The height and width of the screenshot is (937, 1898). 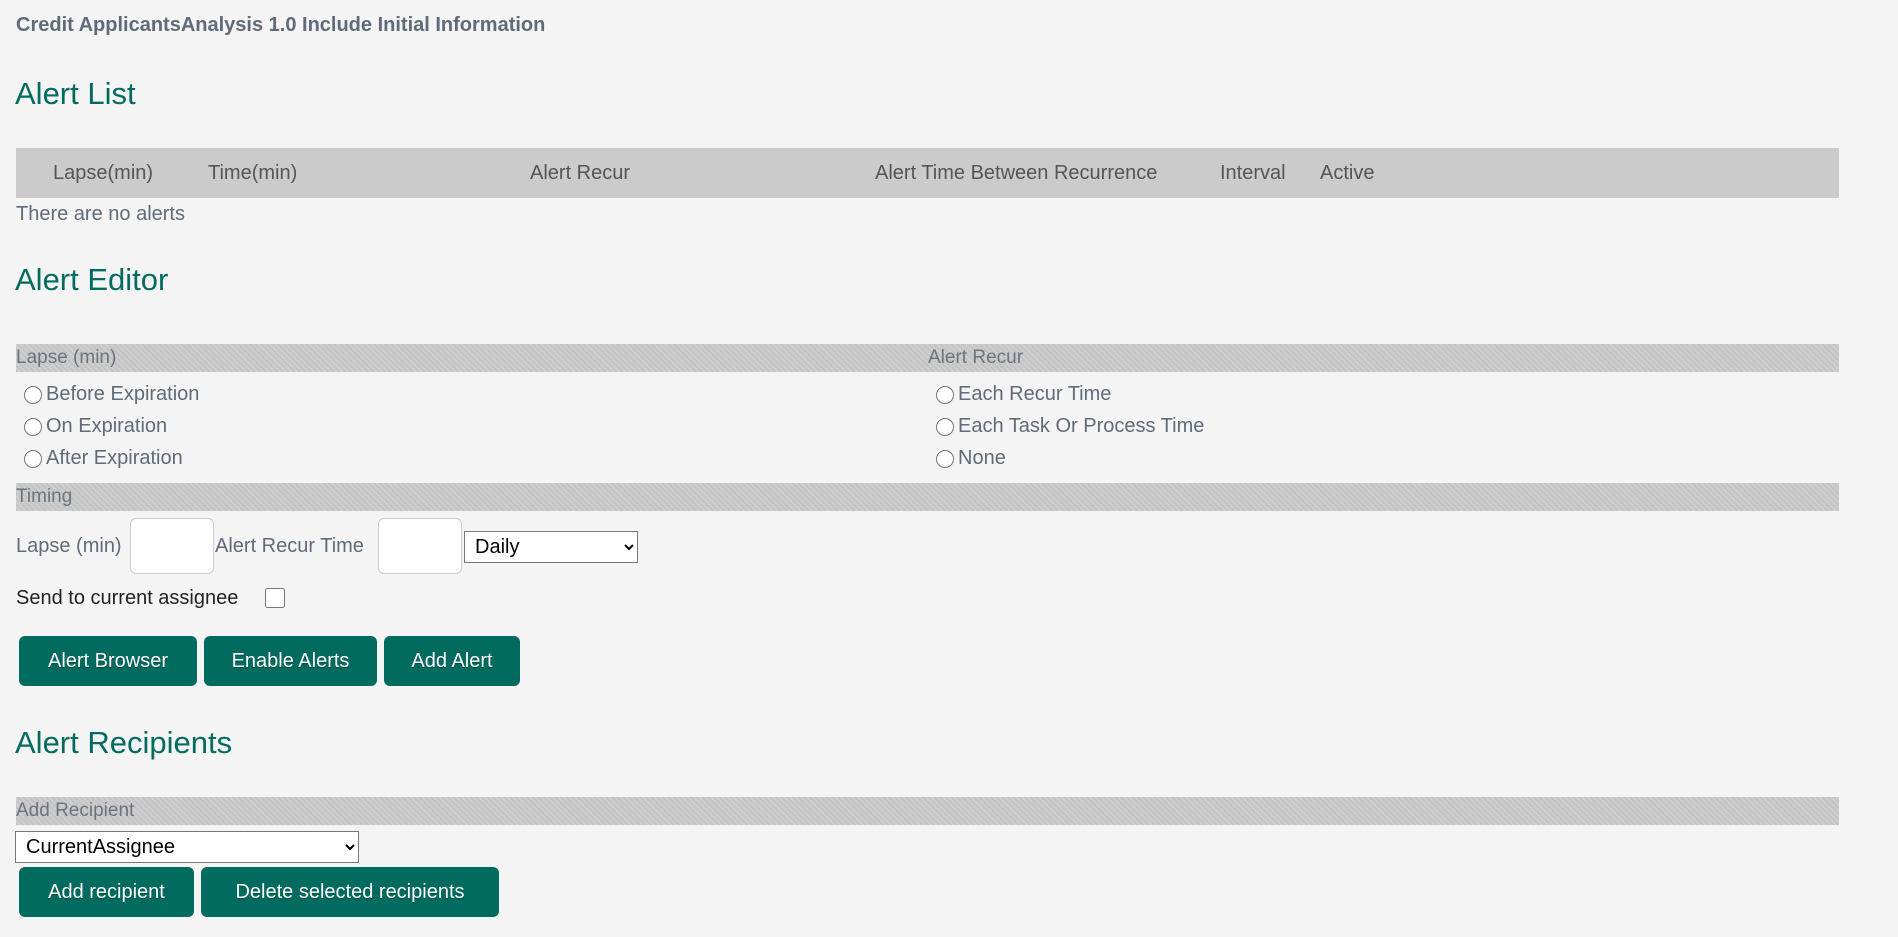 What do you see at coordinates (580, 173) in the screenshot?
I see `column-header-alert-recur: Alert Recur` at bounding box center [580, 173].